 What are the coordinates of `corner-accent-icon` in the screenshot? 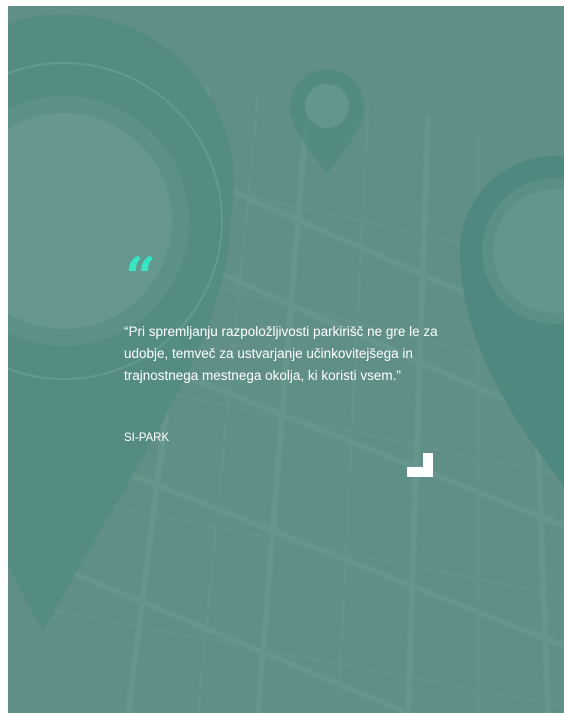 It's located at (420, 465).